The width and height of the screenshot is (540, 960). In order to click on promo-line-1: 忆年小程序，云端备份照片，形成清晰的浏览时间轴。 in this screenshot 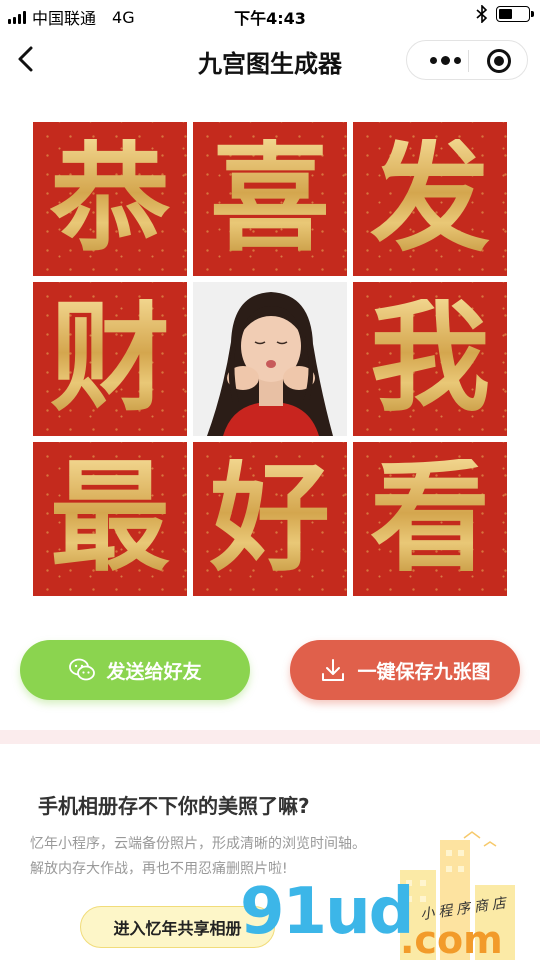, I will do `click(198, 844)`.